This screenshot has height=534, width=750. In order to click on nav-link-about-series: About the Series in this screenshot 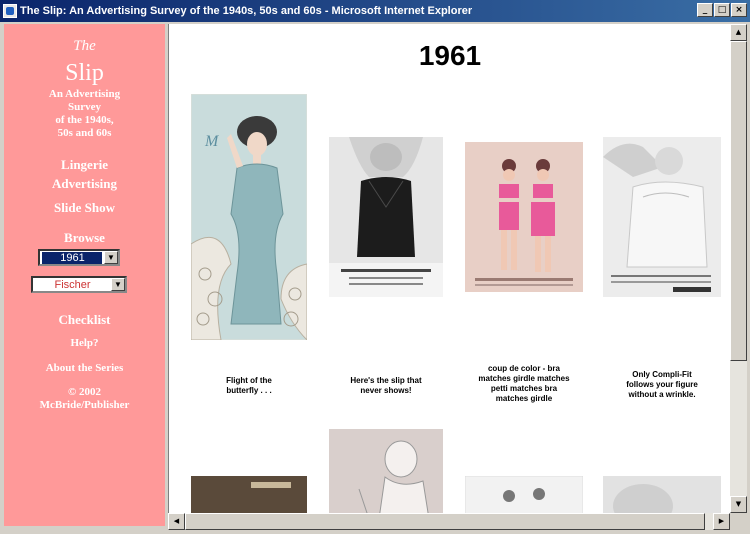, I will do `click(84, 368)`.